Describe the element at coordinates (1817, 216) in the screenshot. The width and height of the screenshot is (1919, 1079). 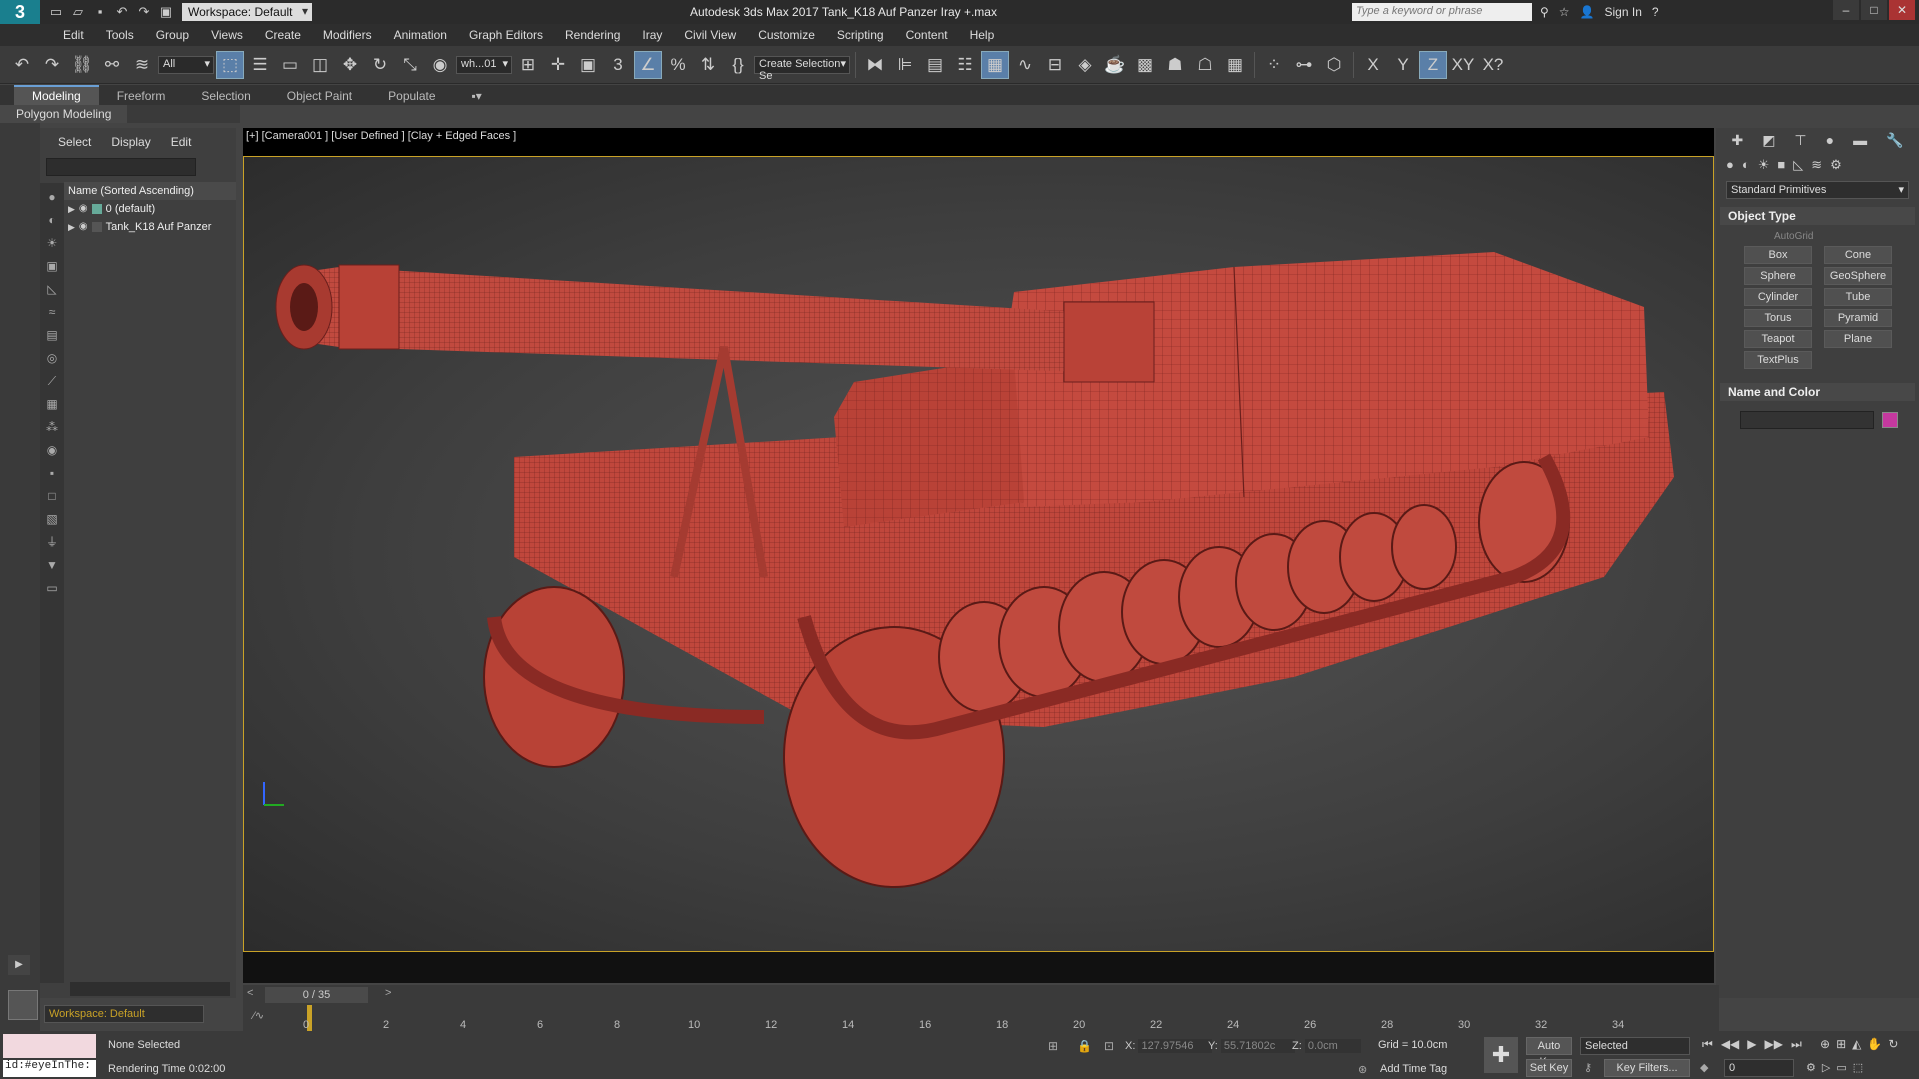
I see `object-type-rollout: Object Type` at that location.